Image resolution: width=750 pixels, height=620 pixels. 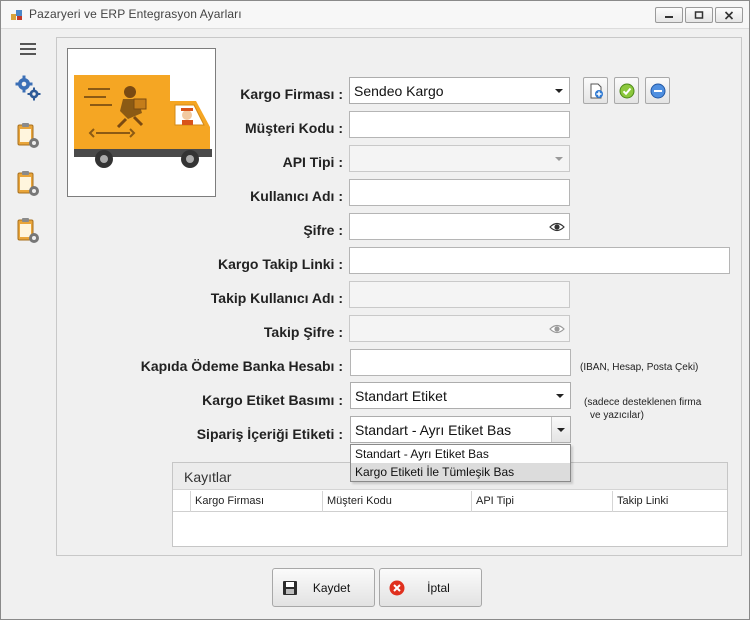 What do you see at coordinates (459, 90) in the screenshot?
I see `kargo-firmasi-select: Sendeo Kargo` at bounding box center [459, 90].